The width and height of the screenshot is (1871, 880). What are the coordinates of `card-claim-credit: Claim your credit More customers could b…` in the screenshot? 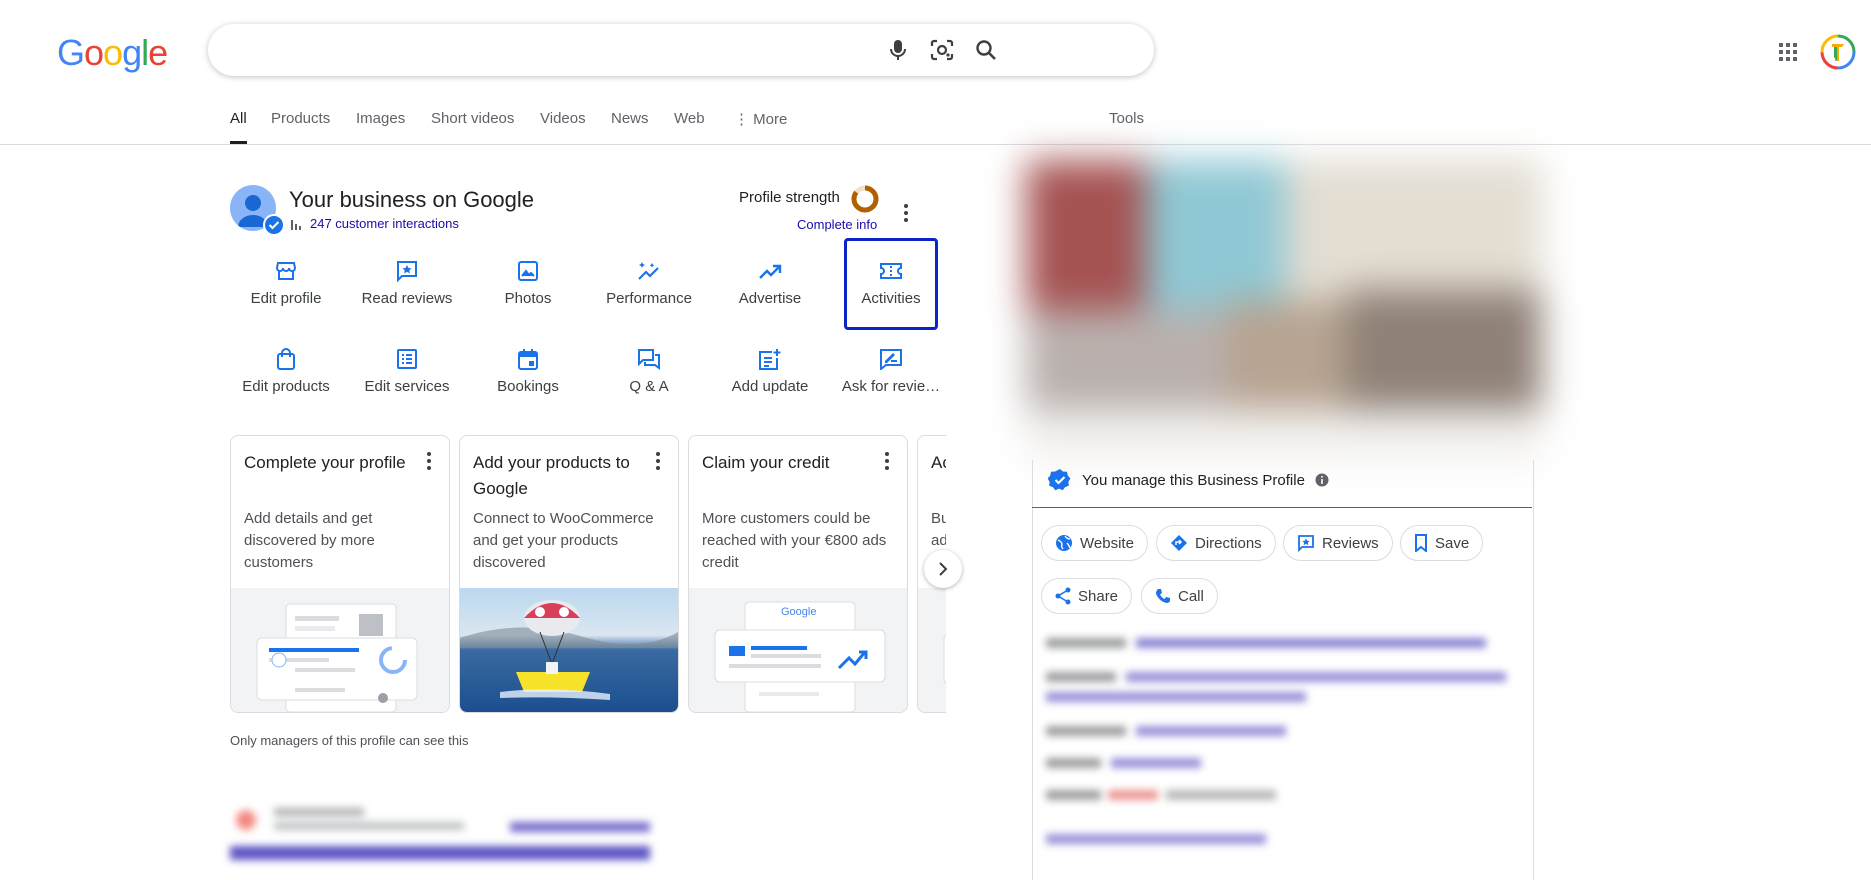 It's located at (798, 574).